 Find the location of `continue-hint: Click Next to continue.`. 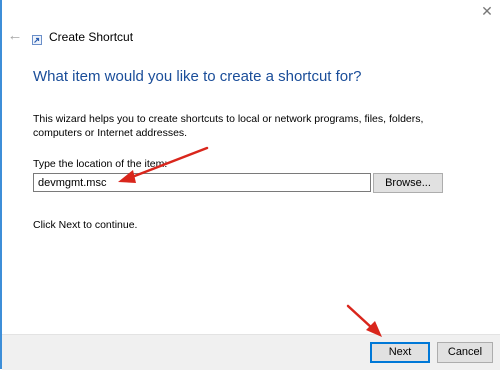

continue-hint: Click Next to continue. is located at coordinates (85, 225).